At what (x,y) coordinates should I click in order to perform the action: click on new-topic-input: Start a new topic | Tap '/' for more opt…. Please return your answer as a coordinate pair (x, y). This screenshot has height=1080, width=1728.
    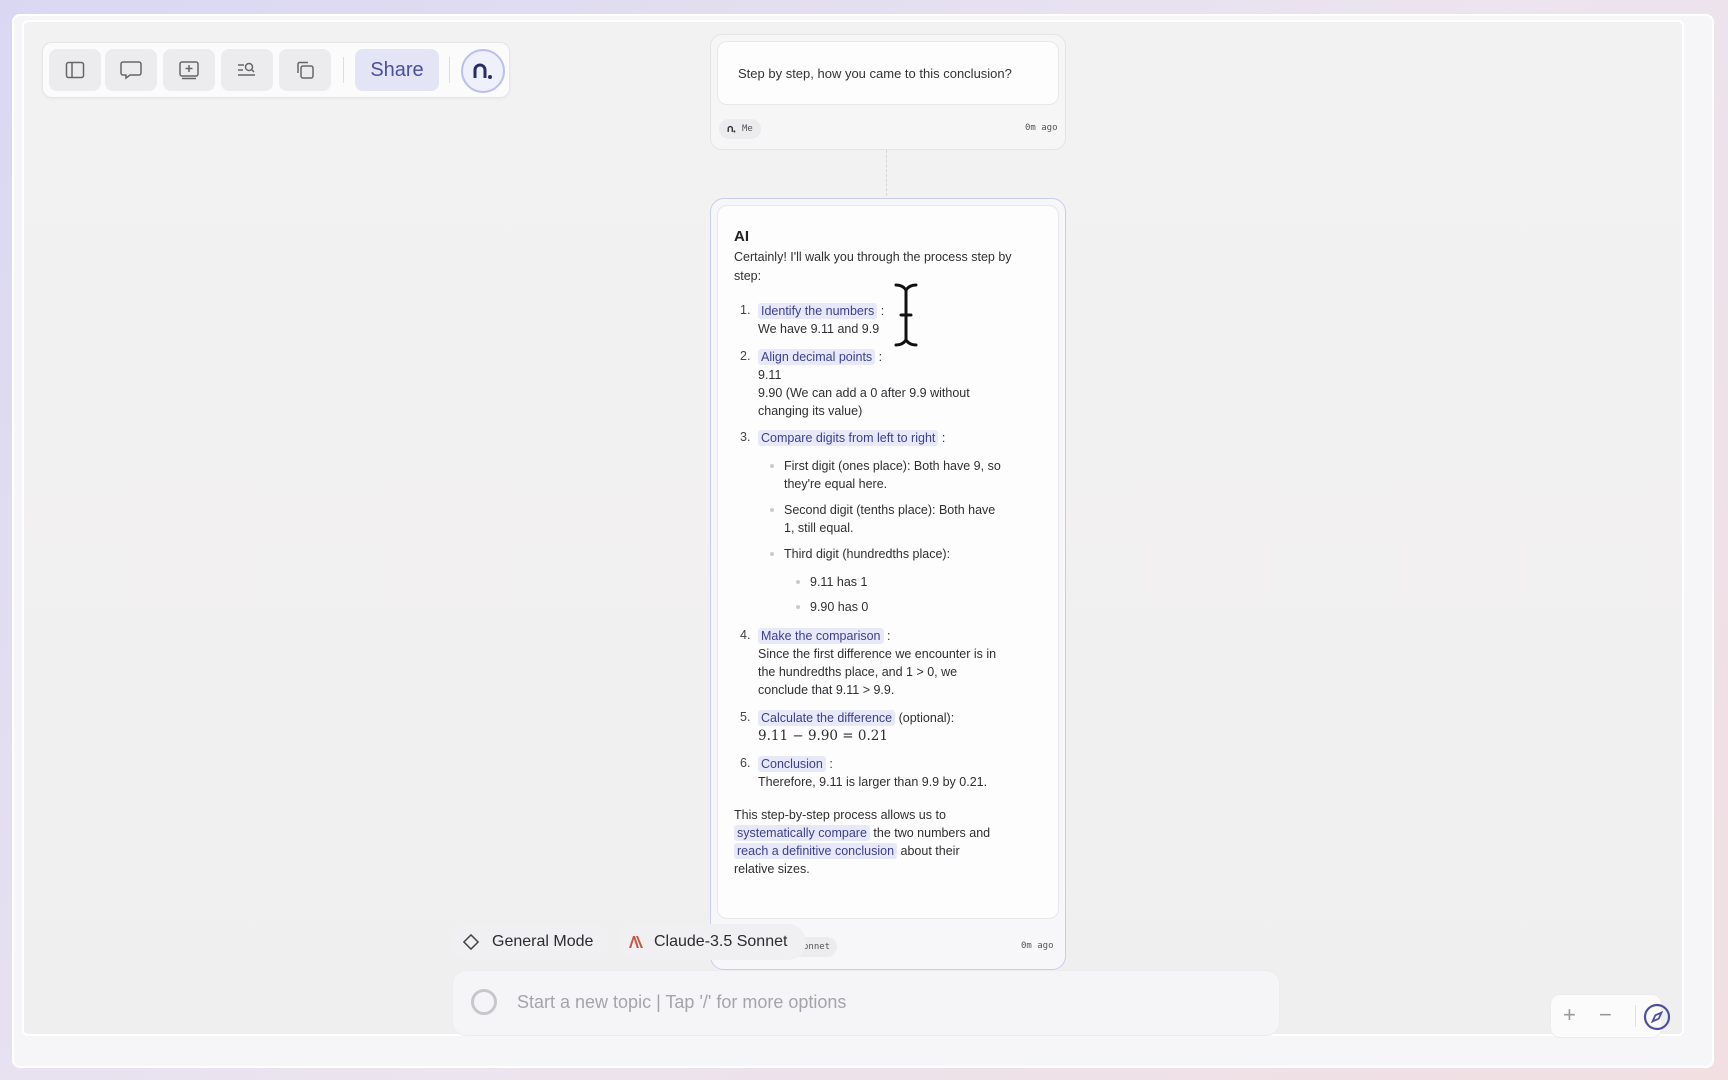
    Looking at the image, I should click on (866, 1003).